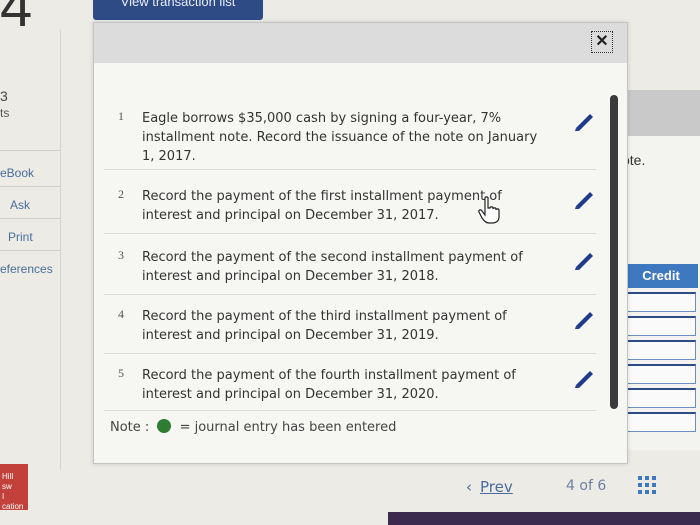 This screenshot has height=525, width=700. I want to click on page-current: 4, so click(570, 486).